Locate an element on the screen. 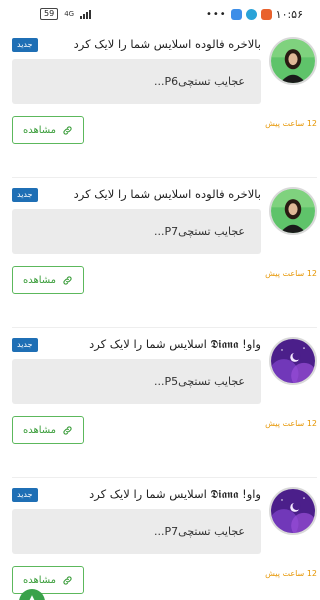  network-type: 4G is located at coordinates (69, 13).